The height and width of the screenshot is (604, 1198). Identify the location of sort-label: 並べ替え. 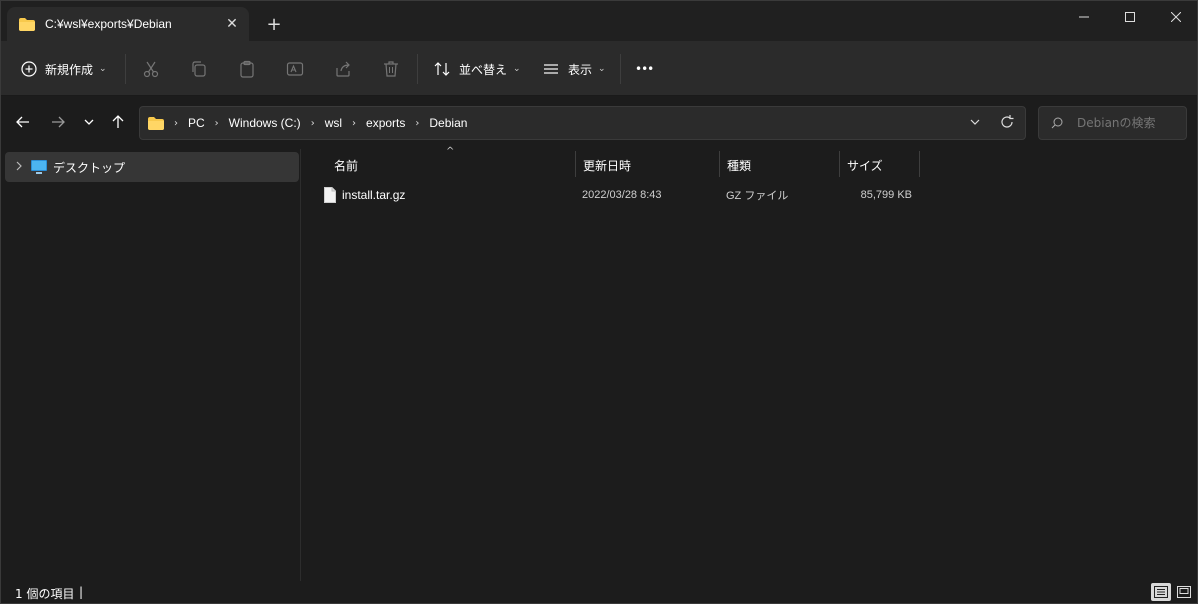
(483, 69).